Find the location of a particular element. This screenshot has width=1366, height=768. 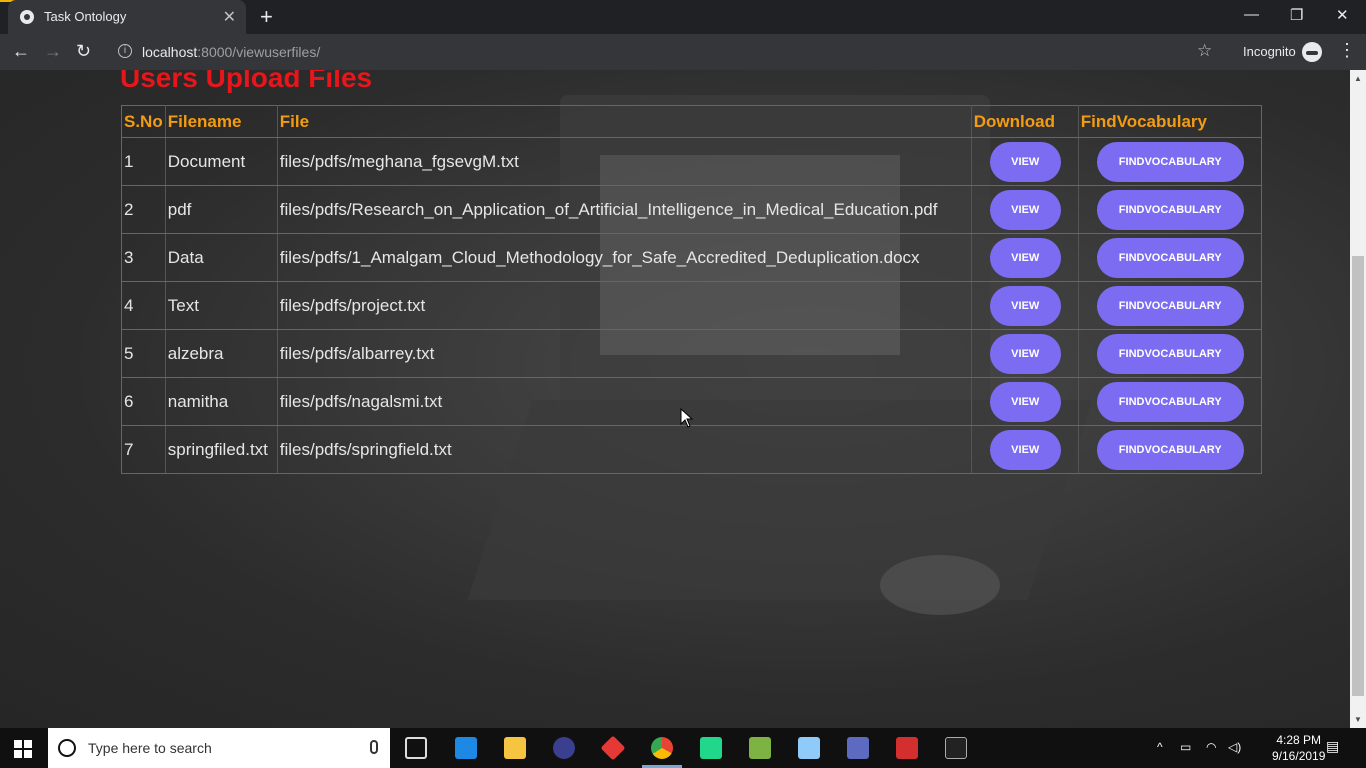

minimize-icon: — is located at coordinates (1251, 14).